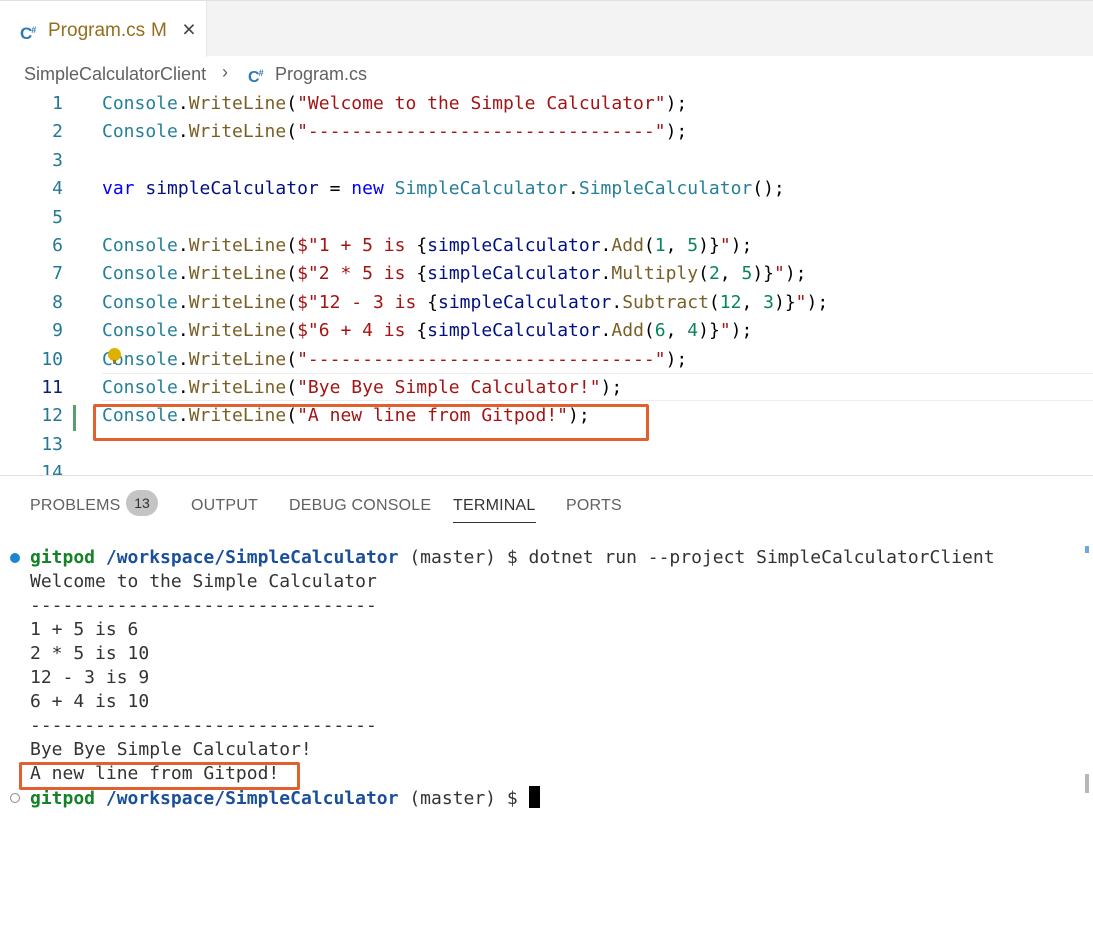 The image size is (1093, 942). Describe the element at coordinates (768, 189) in the screenshot. I see `code-token: ();` at that location.